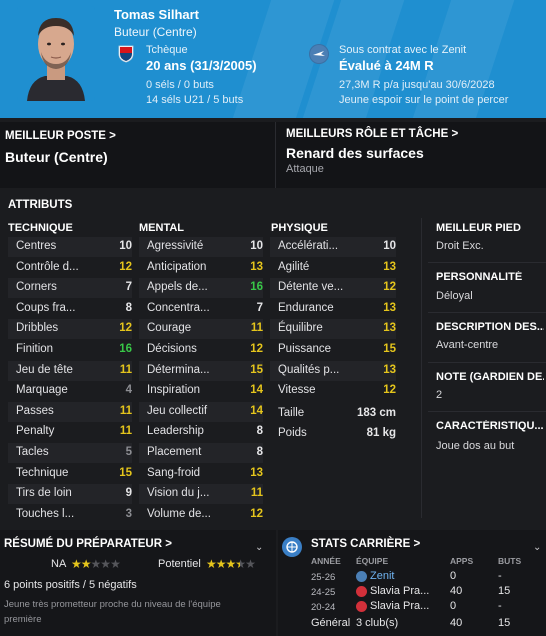 The width and height of the screenshot is (546, 636). What do you see at coordinates (201, 350) in the screenshot?
I see `attribute-row: Décisions 12` at bounding box center [201, 350].